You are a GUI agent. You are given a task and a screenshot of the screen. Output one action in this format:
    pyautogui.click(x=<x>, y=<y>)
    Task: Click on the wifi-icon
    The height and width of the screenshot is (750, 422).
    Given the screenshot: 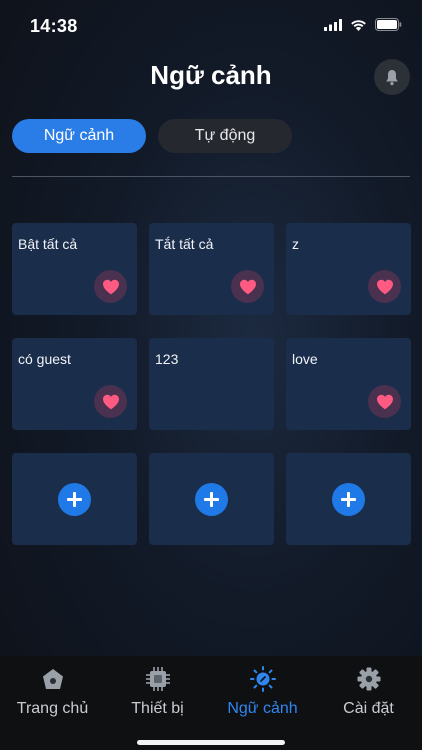 What is the action you would take?
    pyautogui.click(x=358, y=25)
    